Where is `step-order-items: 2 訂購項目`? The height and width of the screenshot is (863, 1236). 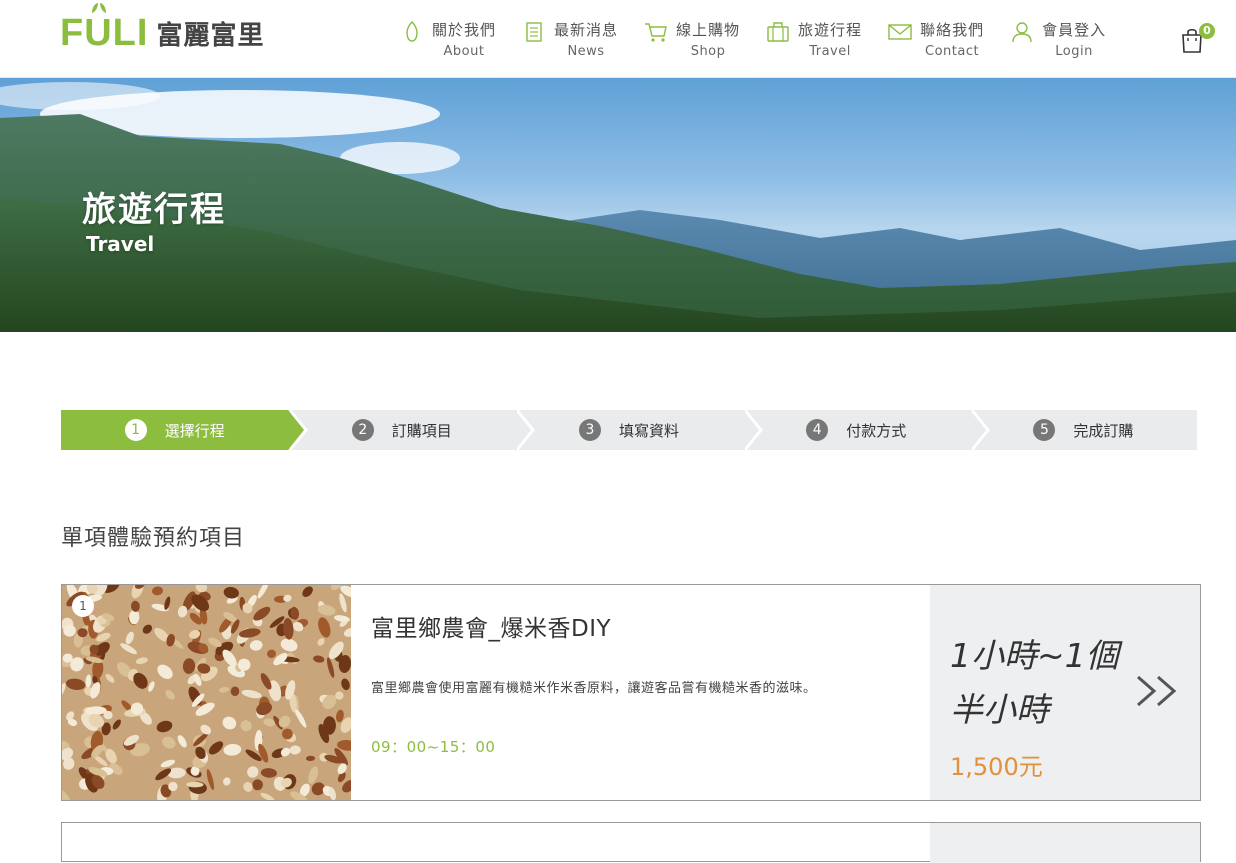 step-order-items: 2 訂購項目 is located at coordinates (412, 430).